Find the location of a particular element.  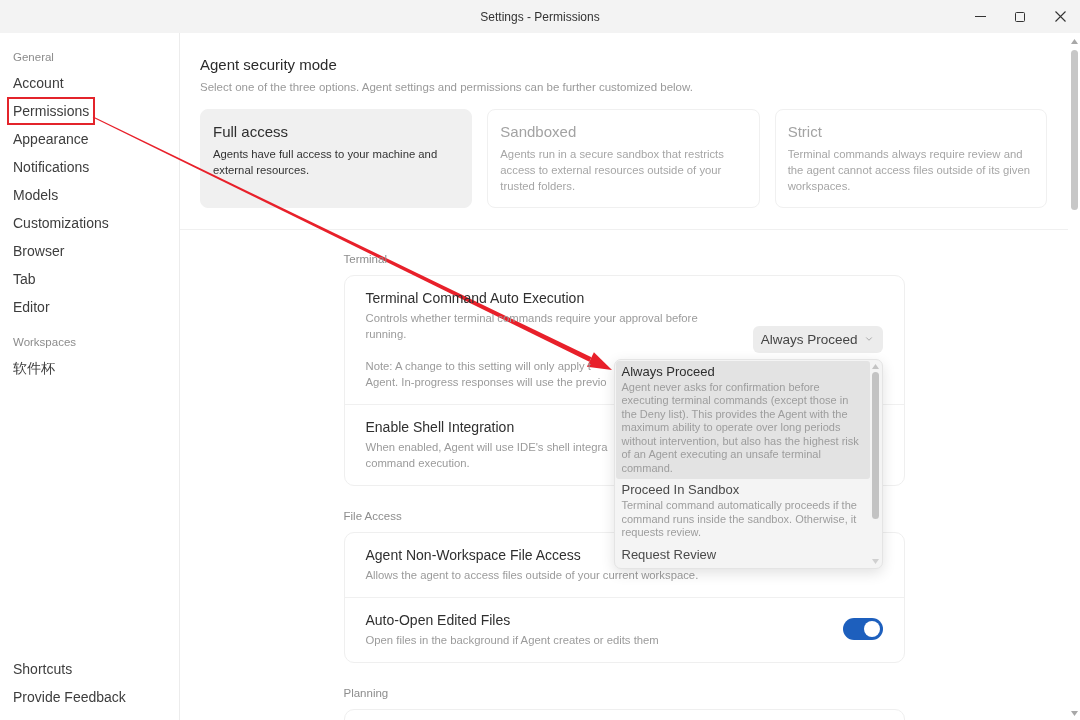

sidebar-heading: Workspaces is located at coordinates (45, 342).